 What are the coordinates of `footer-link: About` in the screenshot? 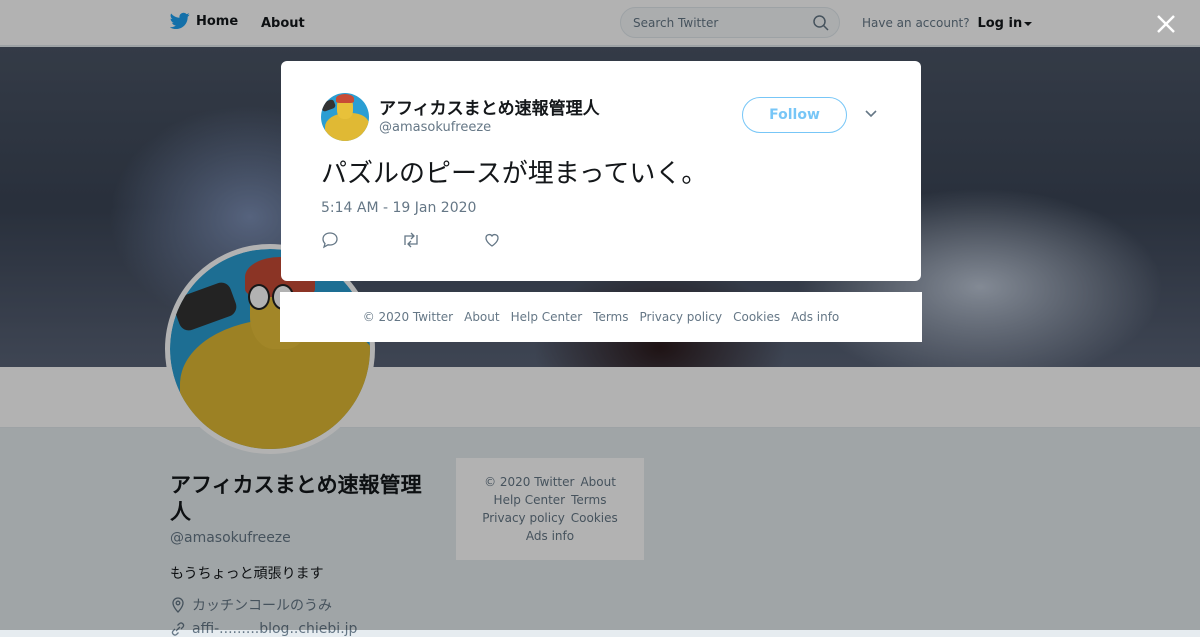 It's located at (481, 317).